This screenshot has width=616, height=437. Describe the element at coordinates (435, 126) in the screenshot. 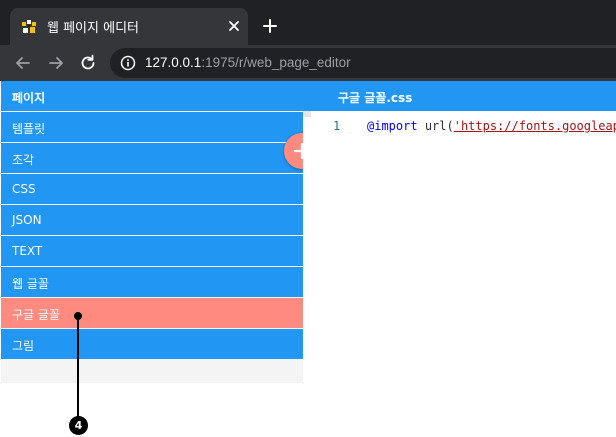

I see `code-function: url` at that location.